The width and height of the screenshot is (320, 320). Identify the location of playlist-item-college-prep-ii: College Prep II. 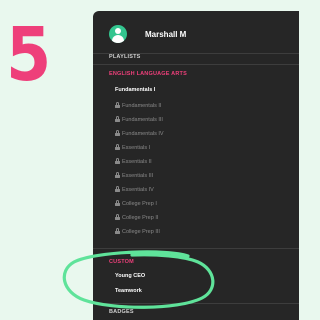
(136, 217).